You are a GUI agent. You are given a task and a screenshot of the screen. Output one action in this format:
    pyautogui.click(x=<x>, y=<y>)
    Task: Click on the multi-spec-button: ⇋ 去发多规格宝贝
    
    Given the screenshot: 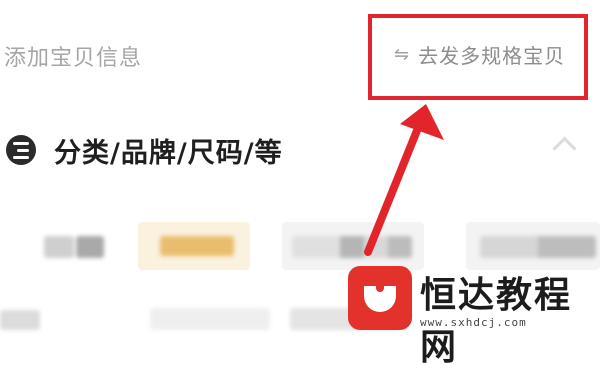 What is the action you would take?
    pyautogui.click(x=479, y=54)
    